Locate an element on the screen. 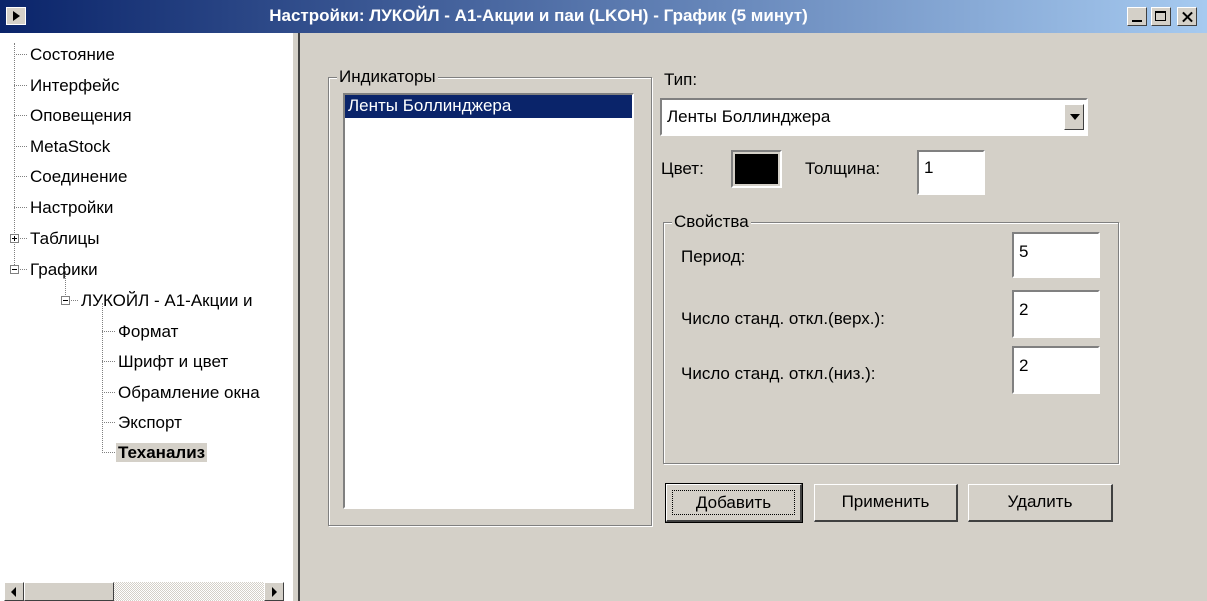  properties-legend: Свойства is located at coordinates (711, 222).